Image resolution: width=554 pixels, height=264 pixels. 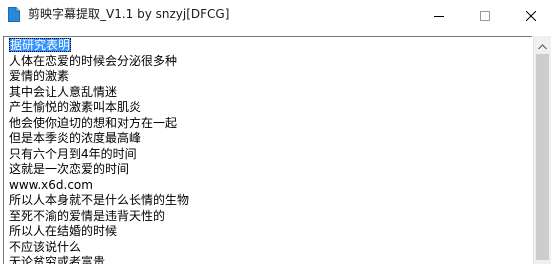 I want to click on window-title: 剪映字幕提取_V1.1 by snzyj[DFCG], so click(x=129, y=14).